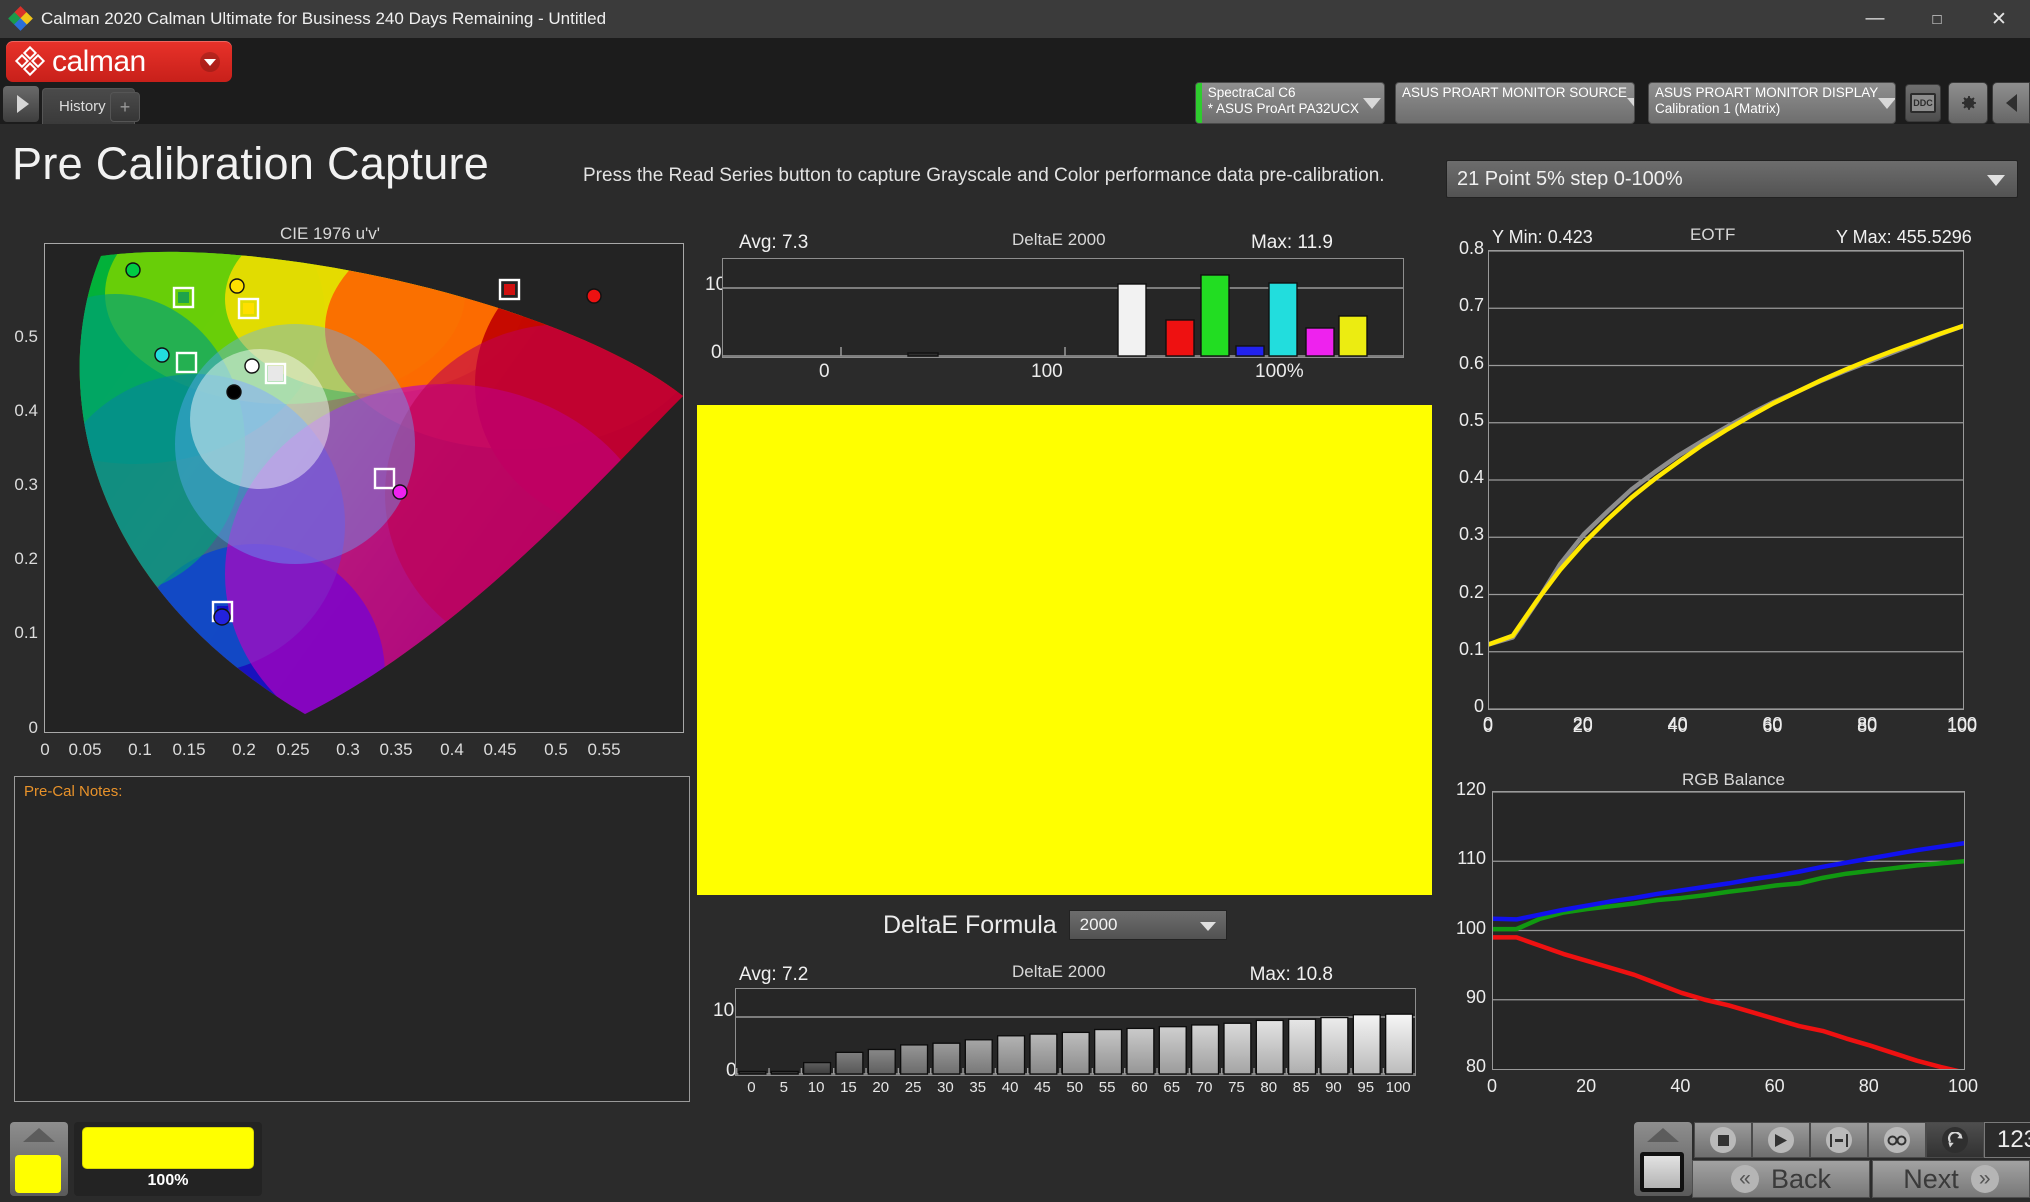 Image resolution: width=2030 pixels, height=1202 pixels. What do you see at coordinates (1999, 19) in the screenshot?
I see `close-button: ✕` at bounding box center [1999, 19].